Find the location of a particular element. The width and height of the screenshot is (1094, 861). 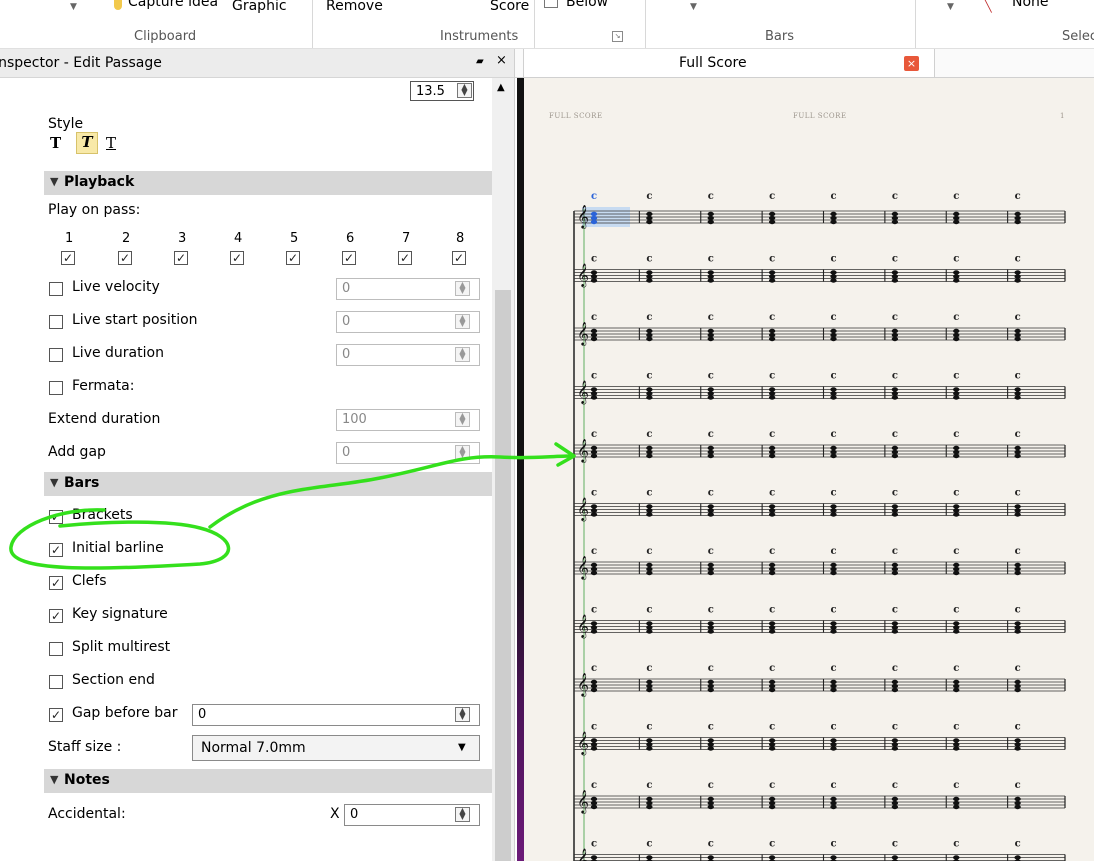

live-velocity-spinner: ▲ ▼ is located at coordinates (462, 288).